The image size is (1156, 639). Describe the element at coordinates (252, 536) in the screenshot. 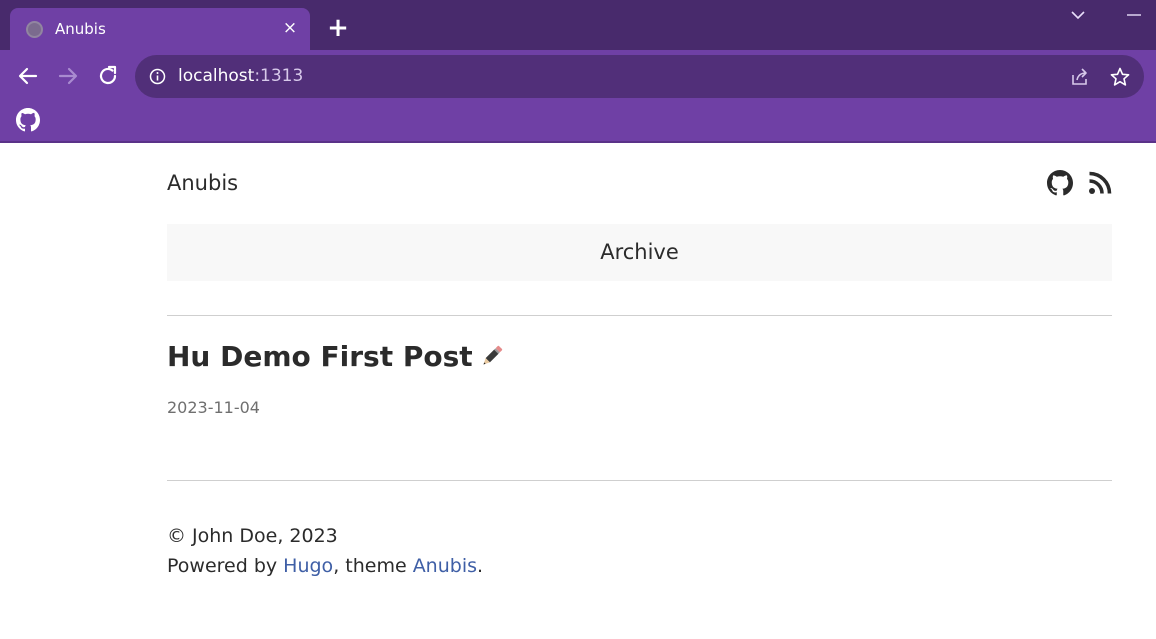

I see `footer-copyright: © John Doe, 2023` at that location.